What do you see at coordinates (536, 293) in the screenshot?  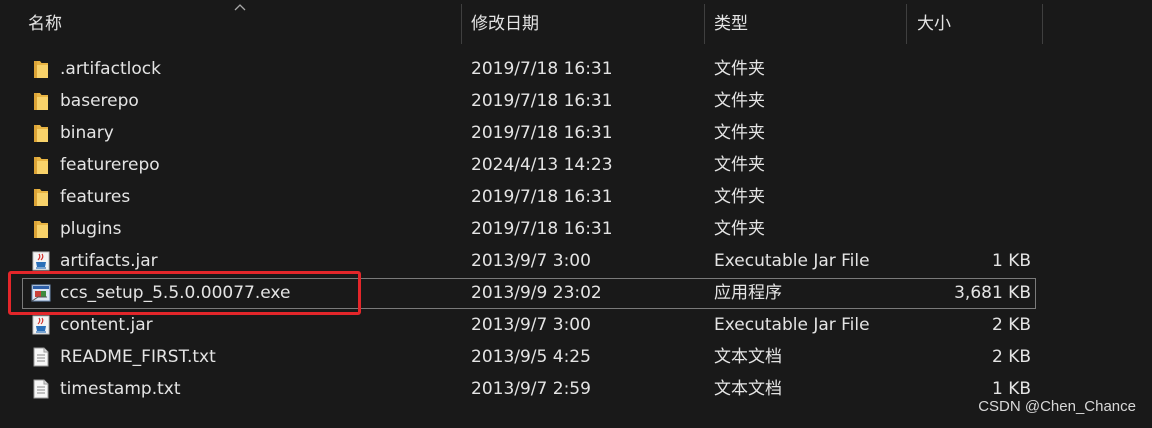 I see `file-date: 2013/9/9 23:02` at bounding box center [536, 293].